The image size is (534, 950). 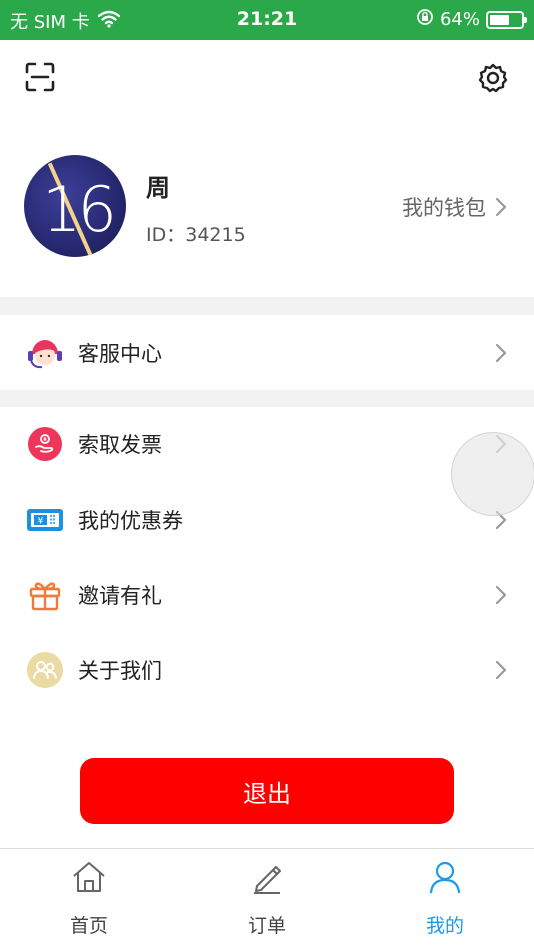 What do you see at coordinates (88, 926) in the screenshot?
I see `tab-home-label: 首页` at bounding box center [88, 926].